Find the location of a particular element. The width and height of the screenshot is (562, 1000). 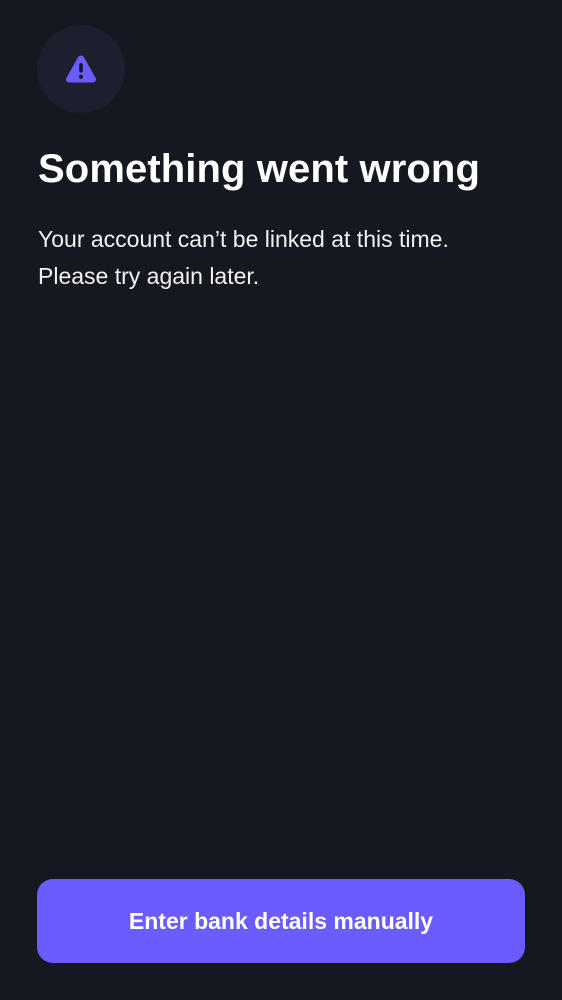

error-title: Something went wrong is located at coordinates (259, 169).